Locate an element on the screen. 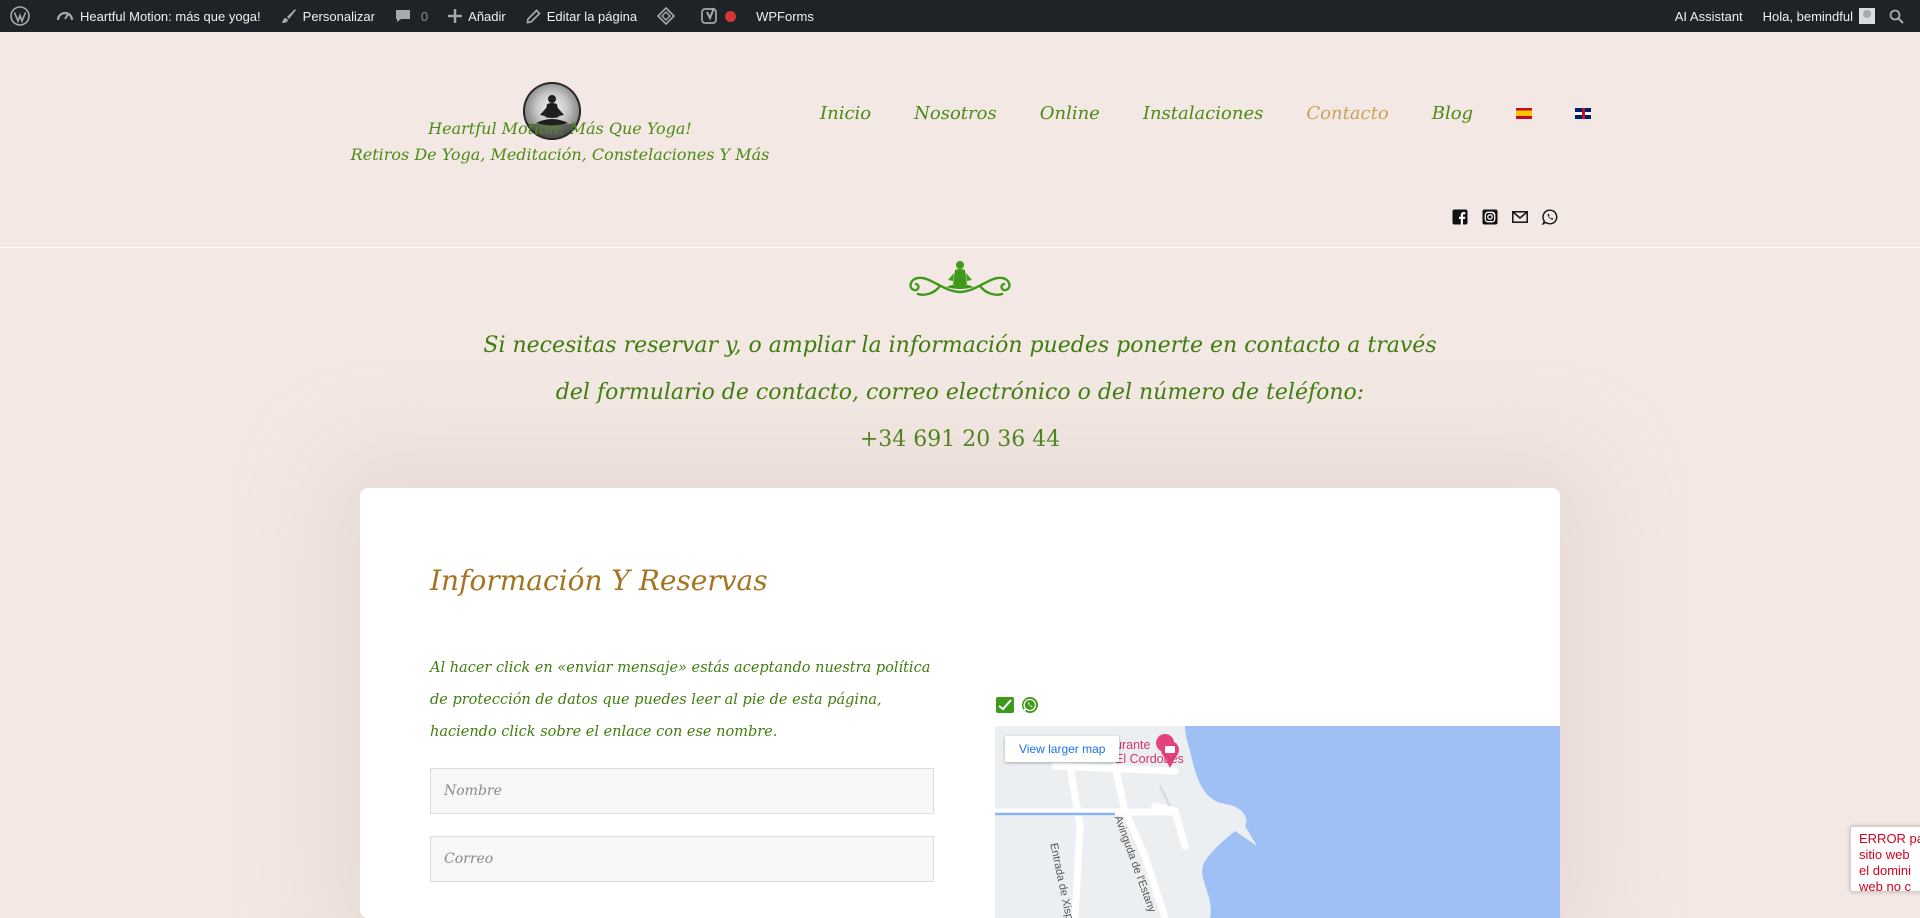 The width and height of the screenshot is (1920, 918). comments-button: 0 is located at coordinates (411, 16).